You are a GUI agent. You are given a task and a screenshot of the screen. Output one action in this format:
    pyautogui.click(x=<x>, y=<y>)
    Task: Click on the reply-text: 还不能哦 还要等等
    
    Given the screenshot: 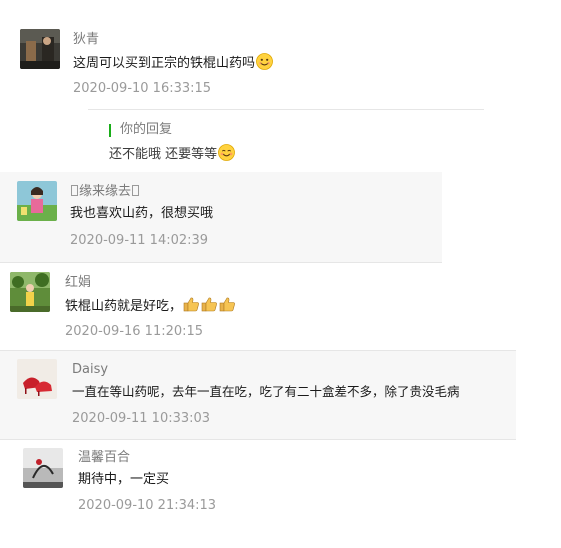 What is the action you would take?
    pyautogui.click(x=172, y=154)
    